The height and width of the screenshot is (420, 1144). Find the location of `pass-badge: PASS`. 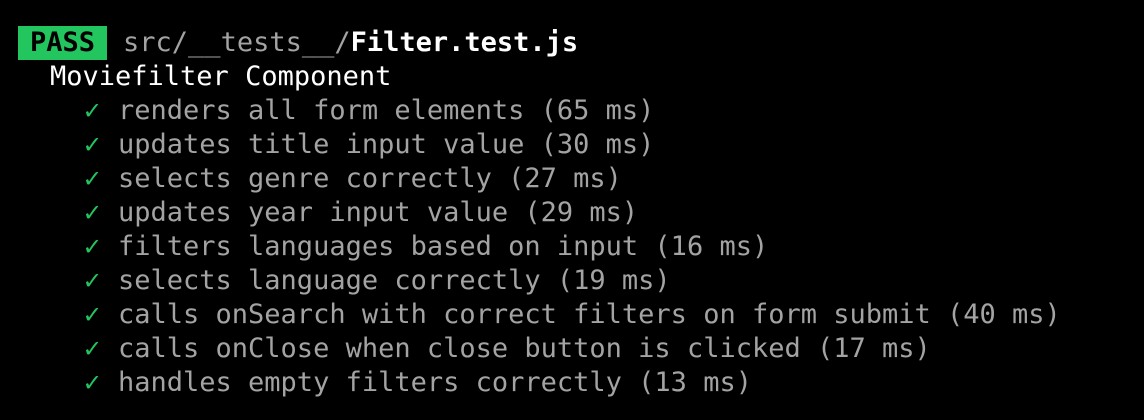

pass-badge: PASS is located at coordinates (63, 43).